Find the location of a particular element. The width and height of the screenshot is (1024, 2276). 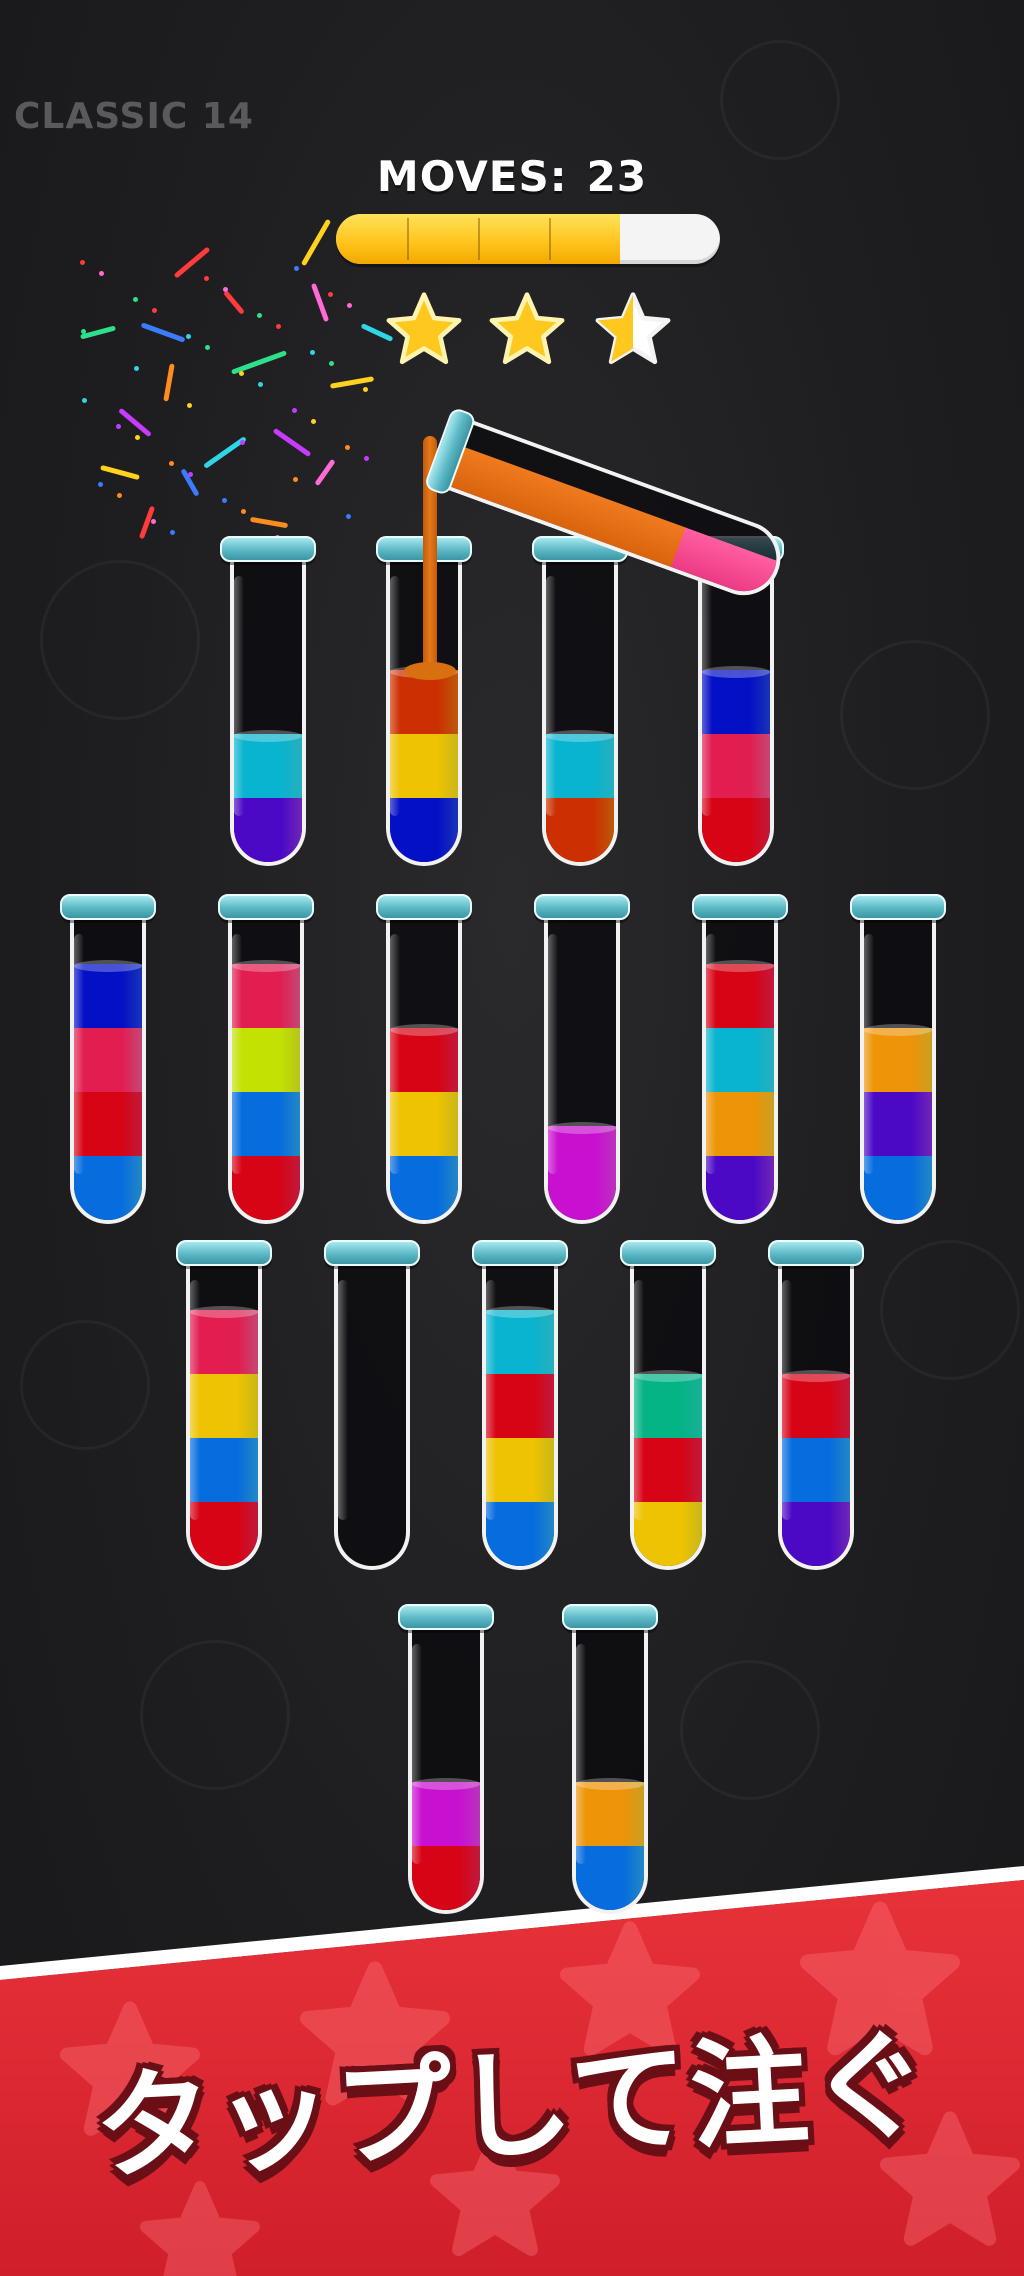

pour-splash is located at coordinates (430, 671).